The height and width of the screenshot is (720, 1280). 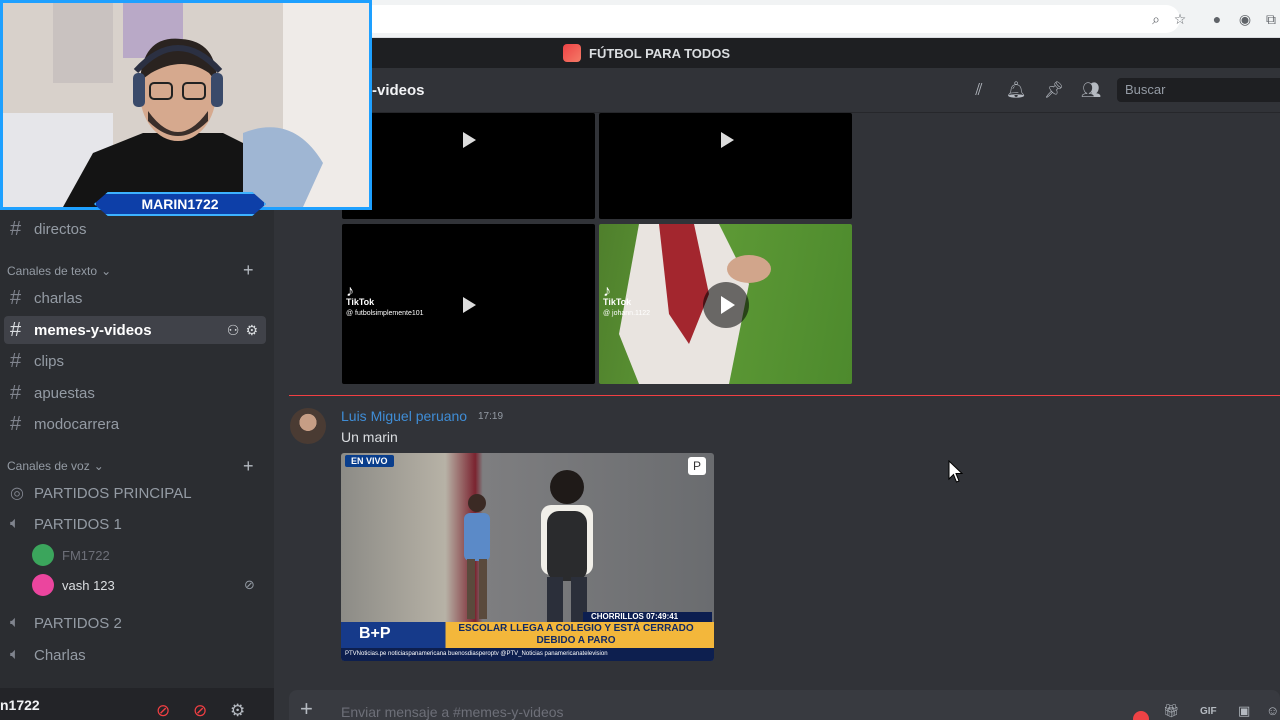 I want to click on channel-charlas: # charlas, so click(x=135, y=298).